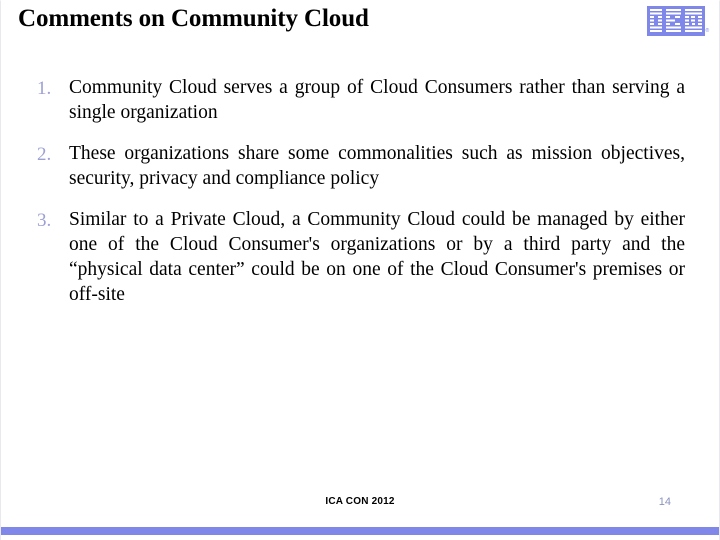 The height and width of the screenshot is (540, 720). I want to click on list-item-marker: 3., so click(44, 220).